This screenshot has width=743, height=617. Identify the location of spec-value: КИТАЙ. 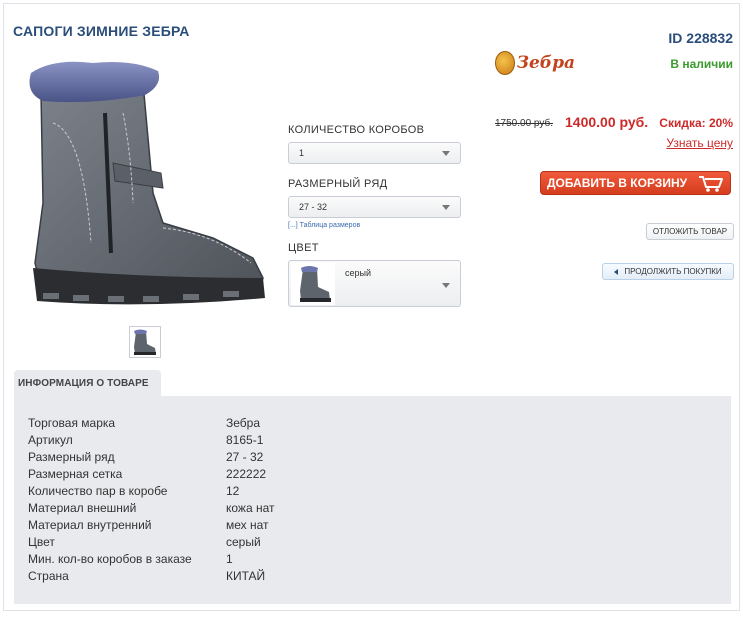
(246, 576).